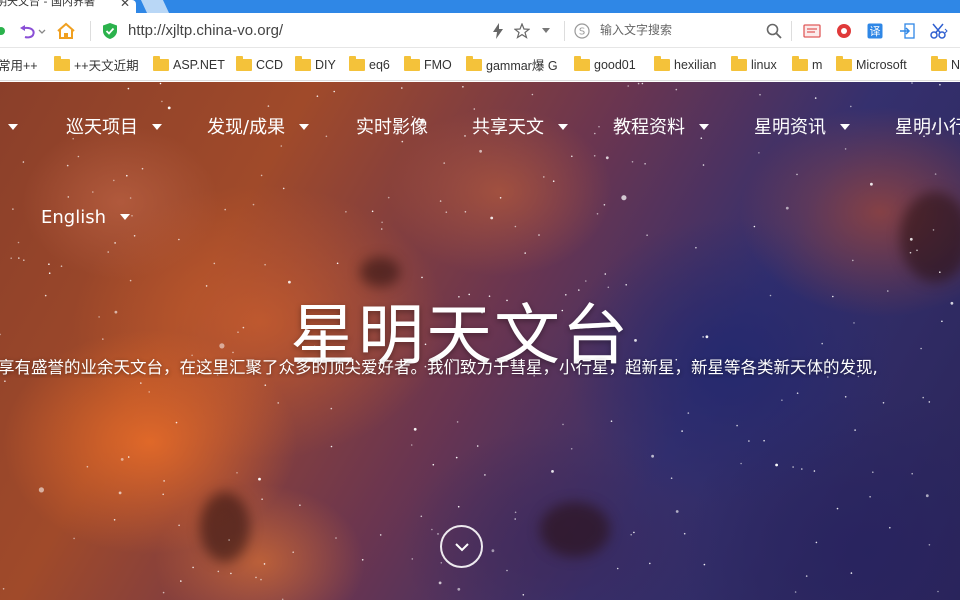  I want to click on separator, so click(791, 31).